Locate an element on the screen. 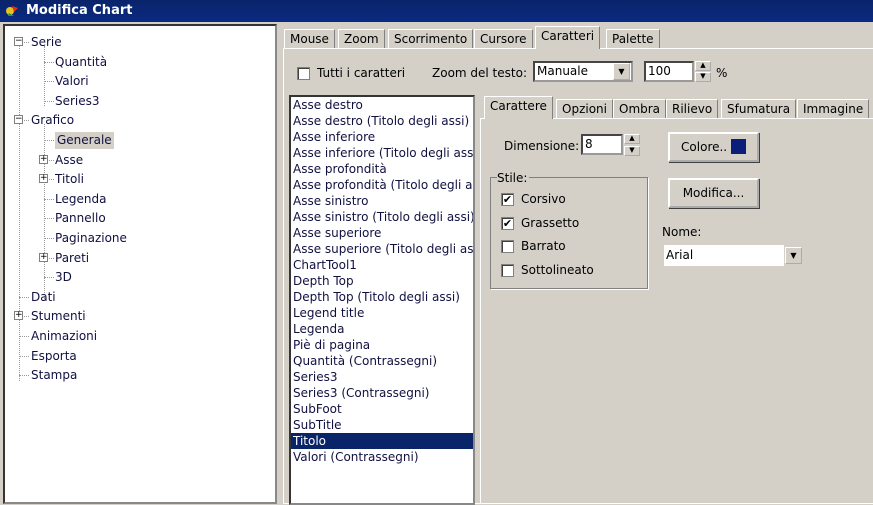 This screenshot has width=873, height=505. barrato-label: Barrato is located at coordinates (543, 246).